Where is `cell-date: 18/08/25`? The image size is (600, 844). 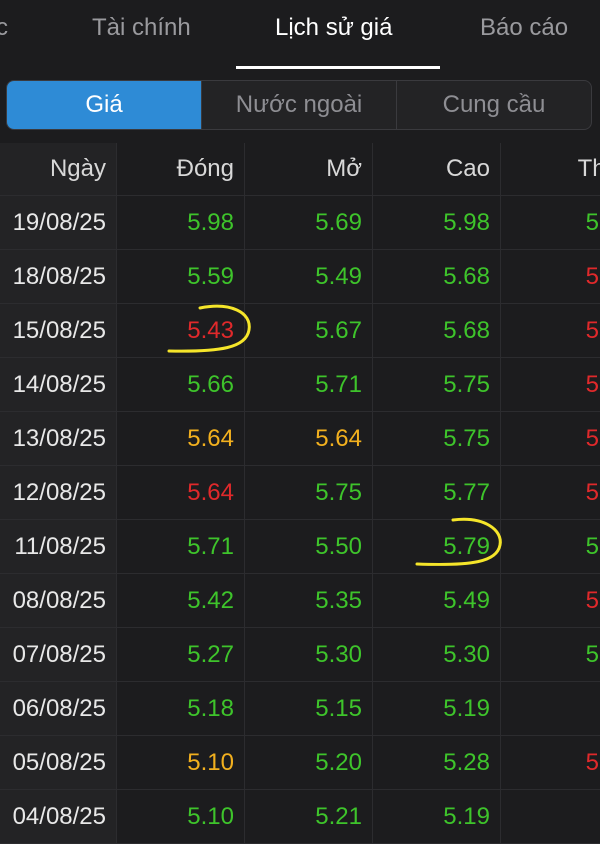 cell-date: 18/08/25 is located at coordinates (58, 276).